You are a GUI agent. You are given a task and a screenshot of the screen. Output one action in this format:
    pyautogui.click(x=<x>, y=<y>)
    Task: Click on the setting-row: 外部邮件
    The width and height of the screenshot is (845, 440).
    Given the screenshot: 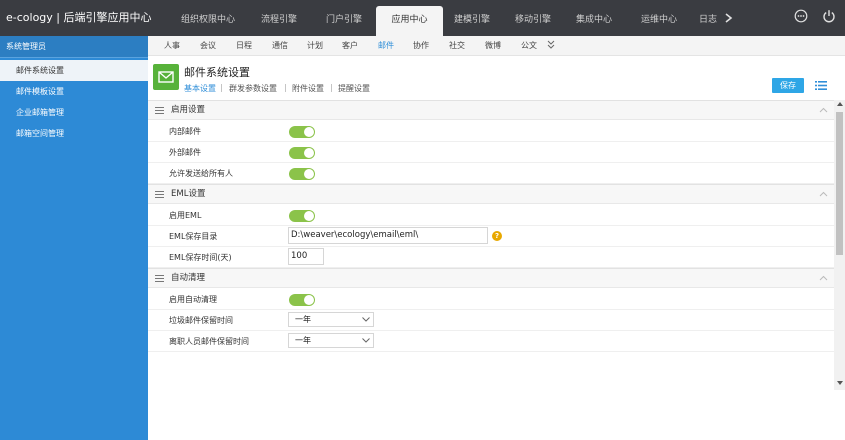 What is the action you would take?
    pyautogui.click(x=491, y=152)
    